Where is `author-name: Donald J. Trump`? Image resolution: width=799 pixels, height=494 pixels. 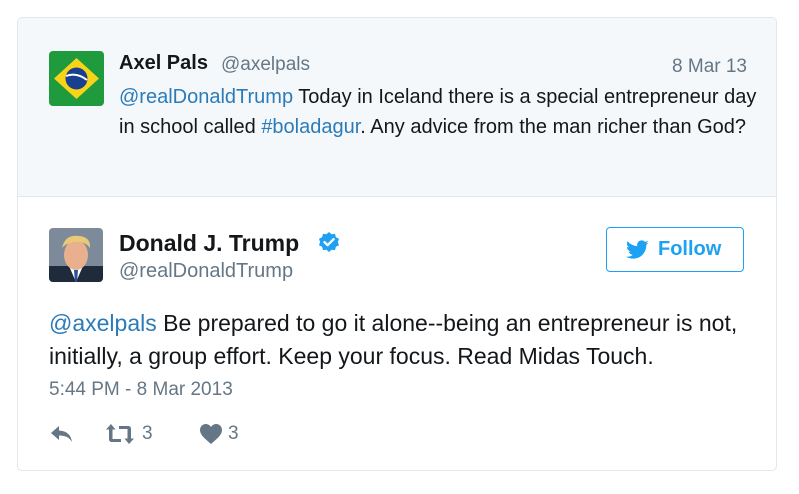 author-name: Donald J. Trump is located at coordinates (209, 243).